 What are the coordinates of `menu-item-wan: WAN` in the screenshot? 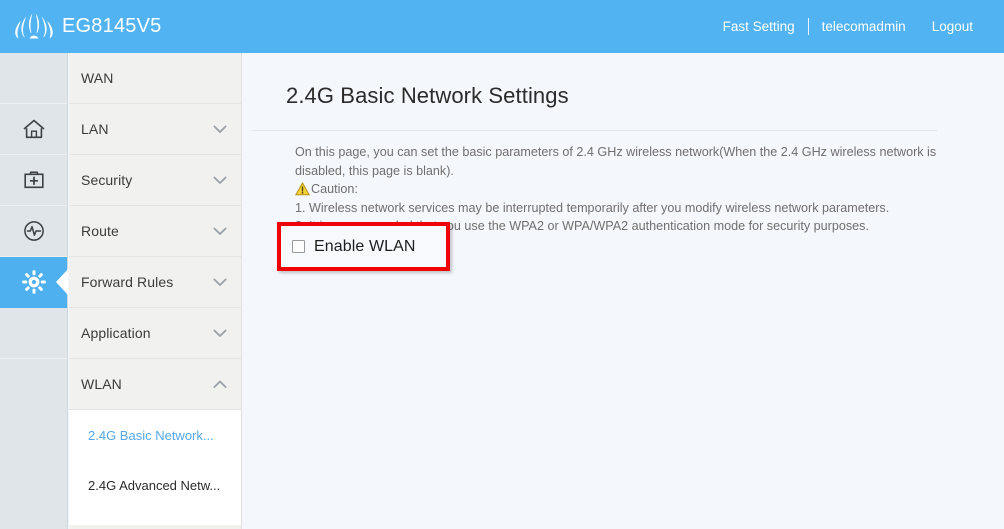 It's located at (155, 78).